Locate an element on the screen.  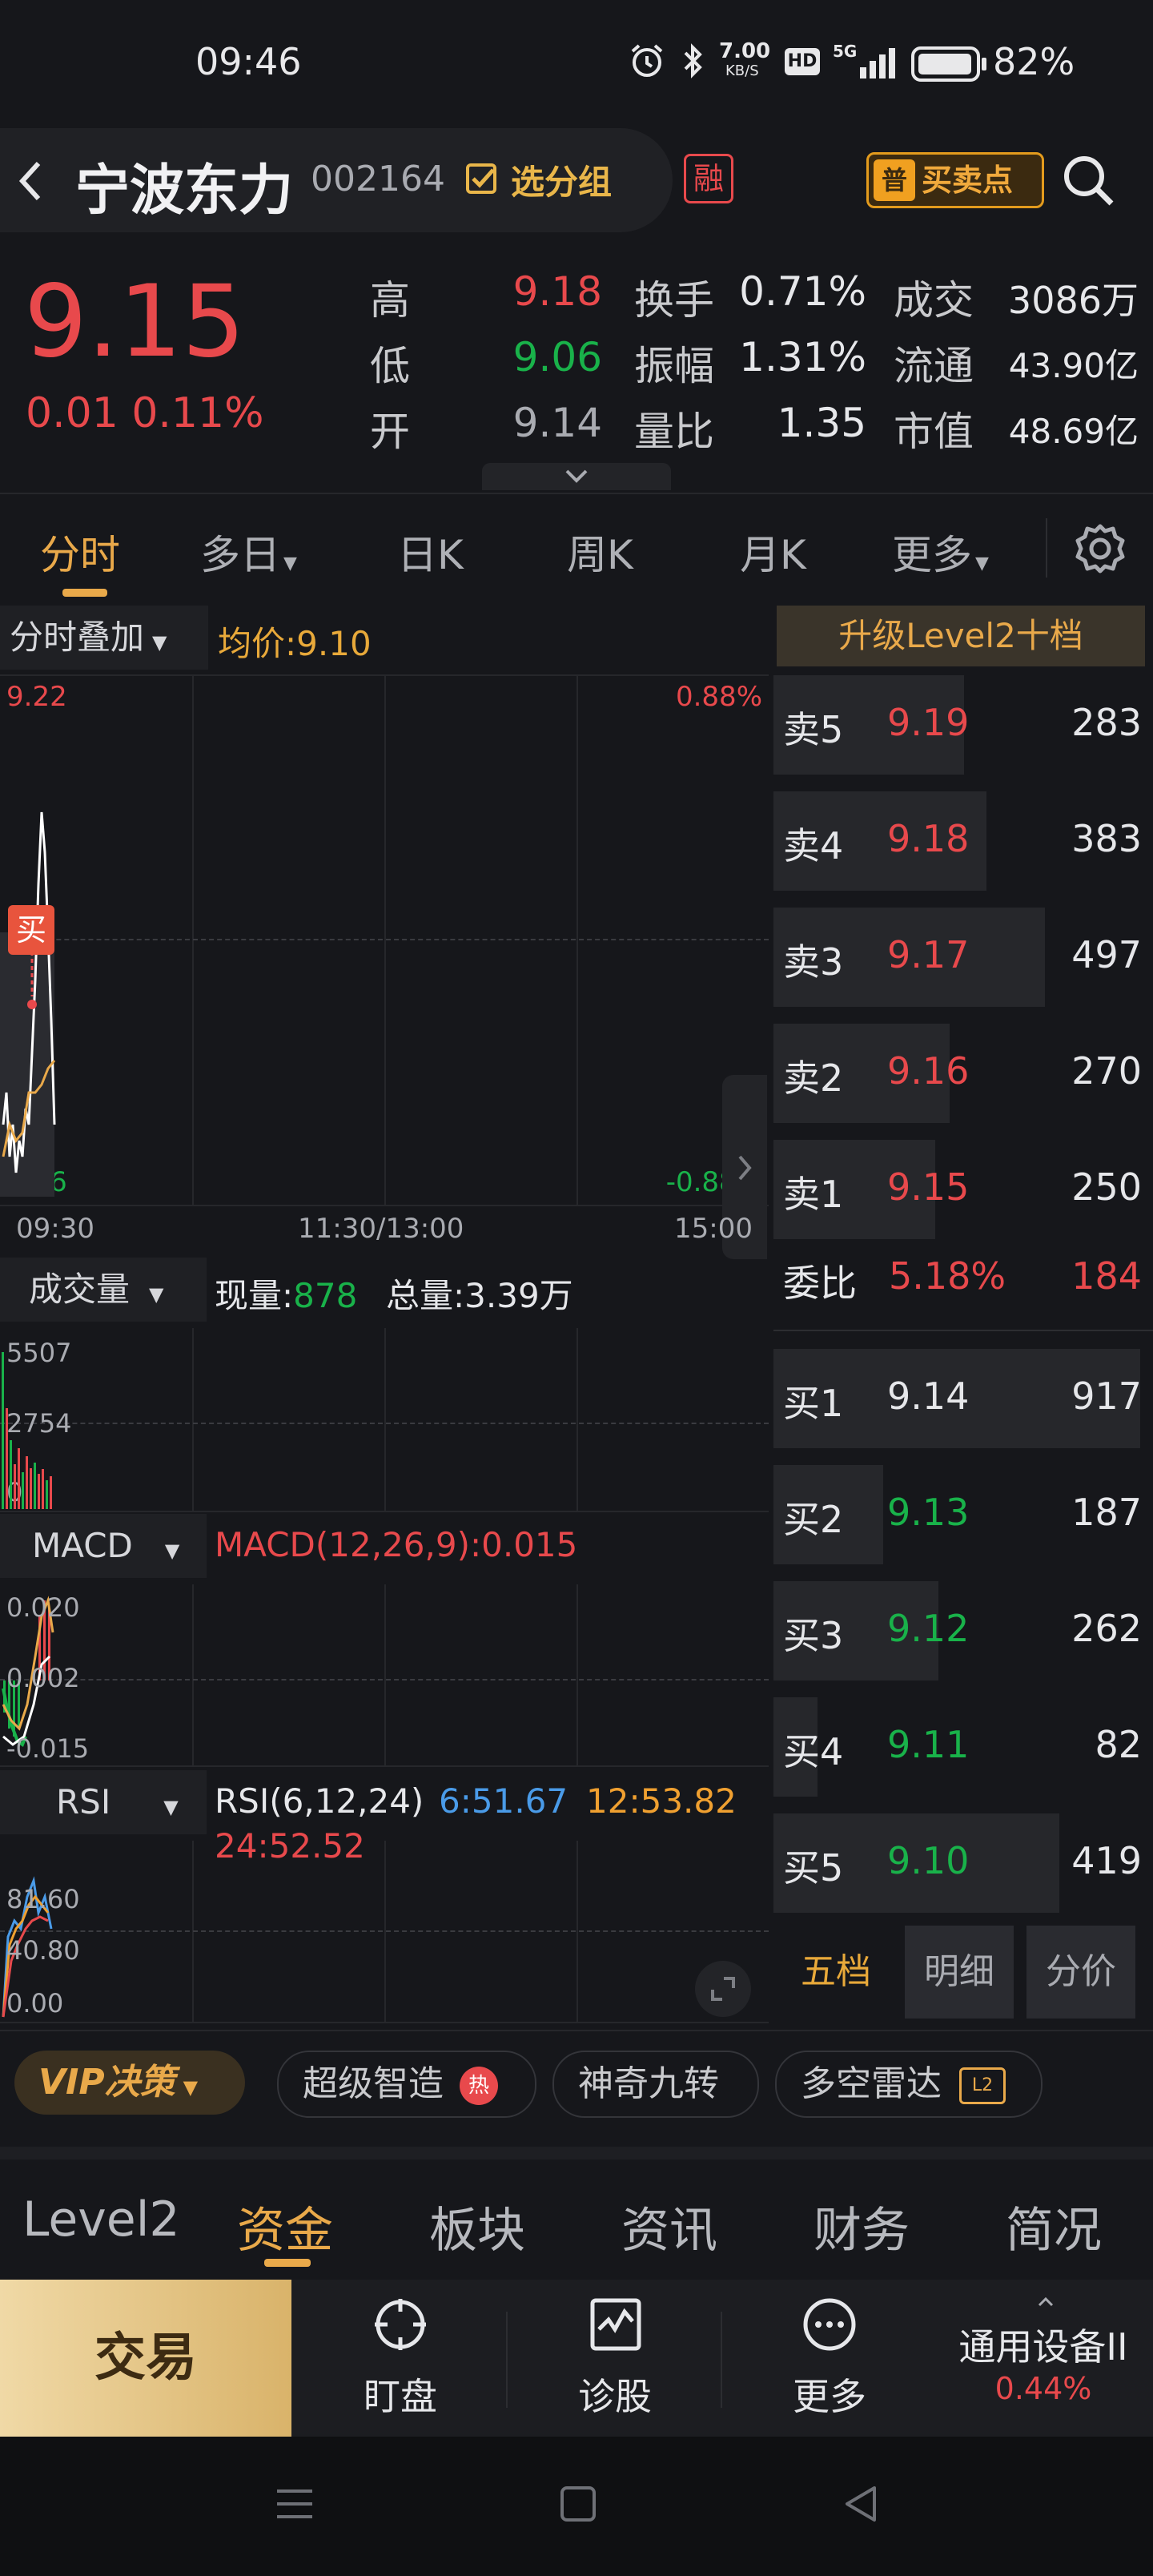
value-low: 9.06 is located at coordinates (557, 357).